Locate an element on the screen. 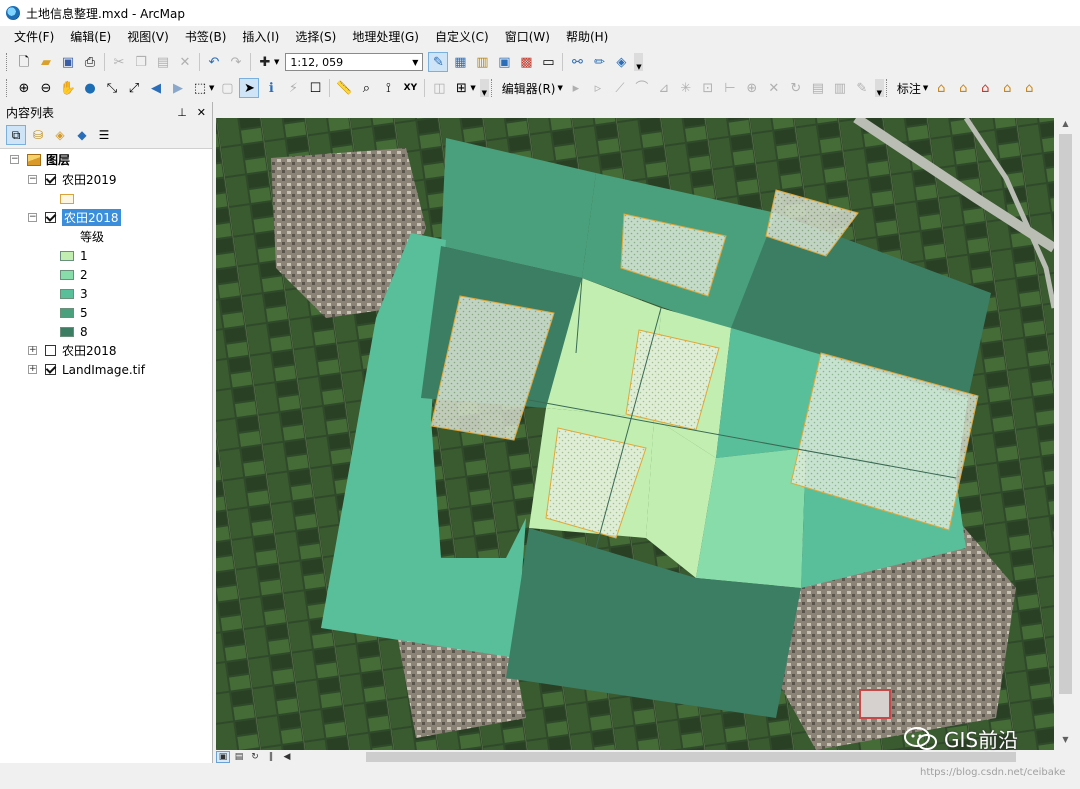  redo-icon: ↷ is located at coordinates (236, 62).